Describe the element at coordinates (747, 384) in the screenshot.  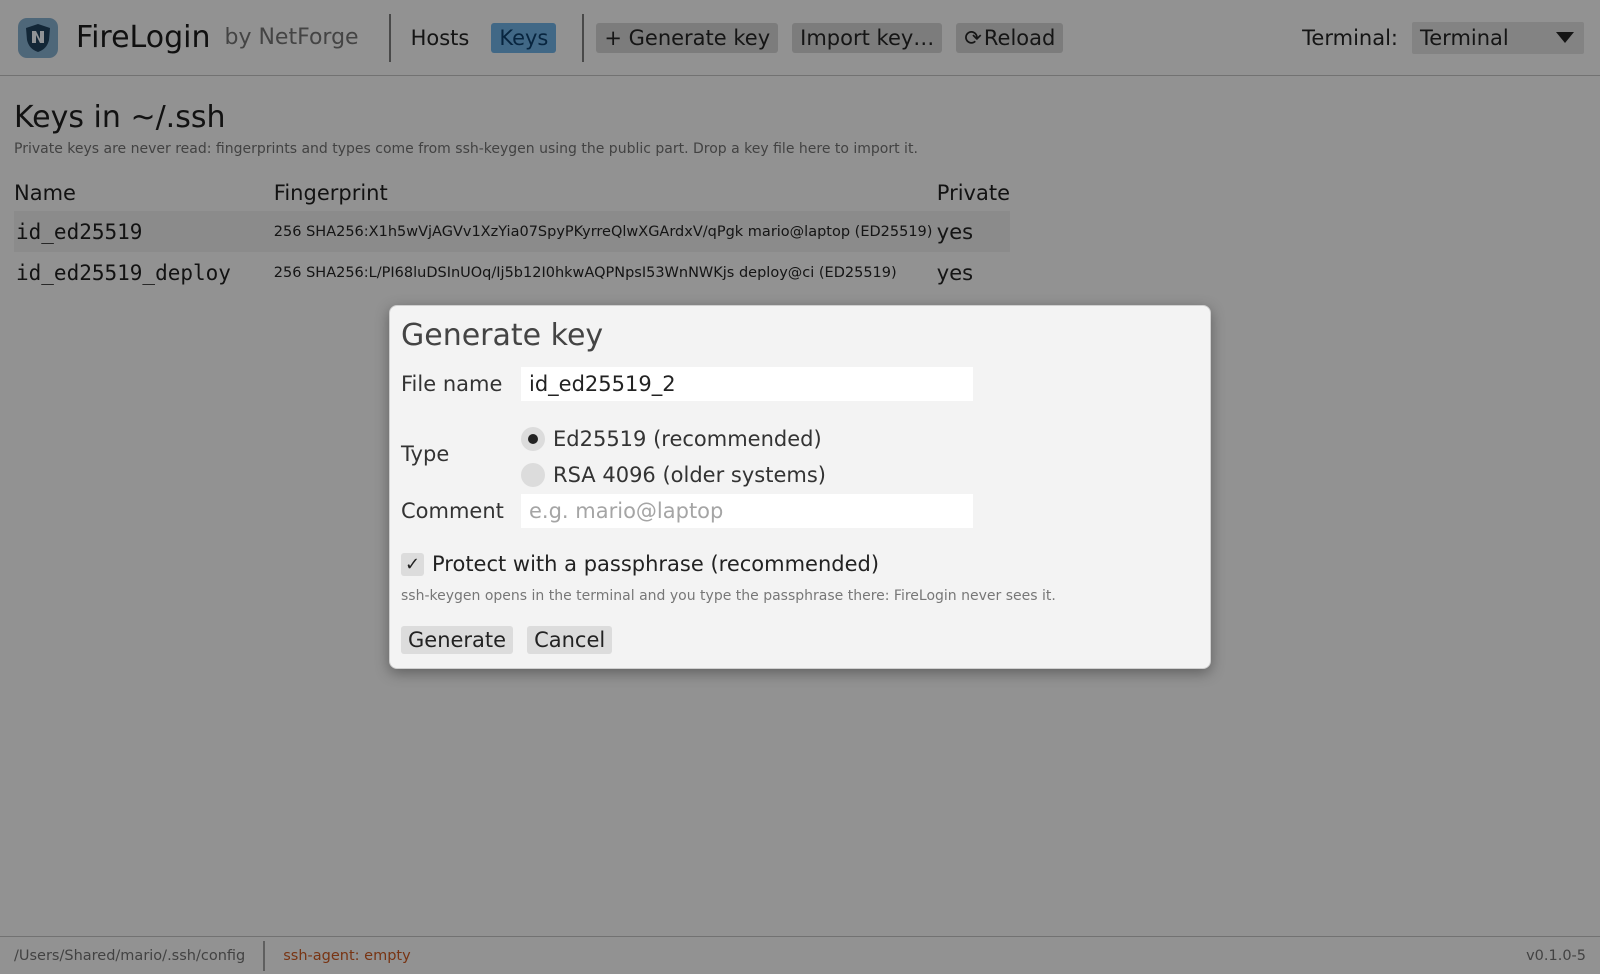
I see `file-name-input` at that location.